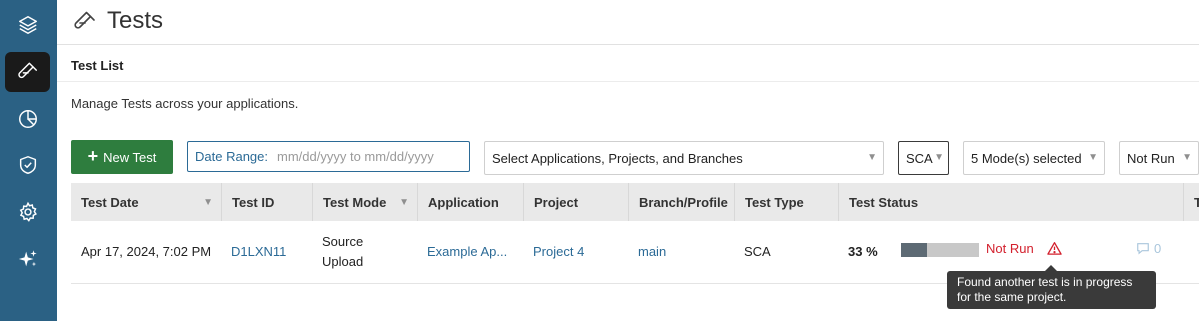 The image size is (1199, 321). What do you see at coordinates (1191, 202) in the screenshot?
I see `column-header-extra: T` at bounding box center [1191, 202].